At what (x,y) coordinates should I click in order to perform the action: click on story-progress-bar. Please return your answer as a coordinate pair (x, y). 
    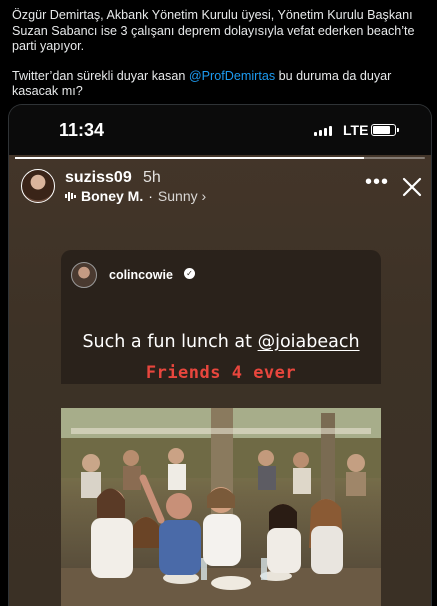
    Looking at the image, I should click on (220, 158).